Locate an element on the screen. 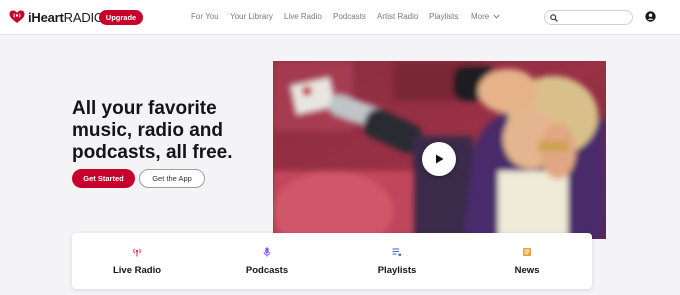 Image resolution: width=680 pixels, height=295 pixels. get-the-app-button: Get the App is located at coordinates (172, 178).